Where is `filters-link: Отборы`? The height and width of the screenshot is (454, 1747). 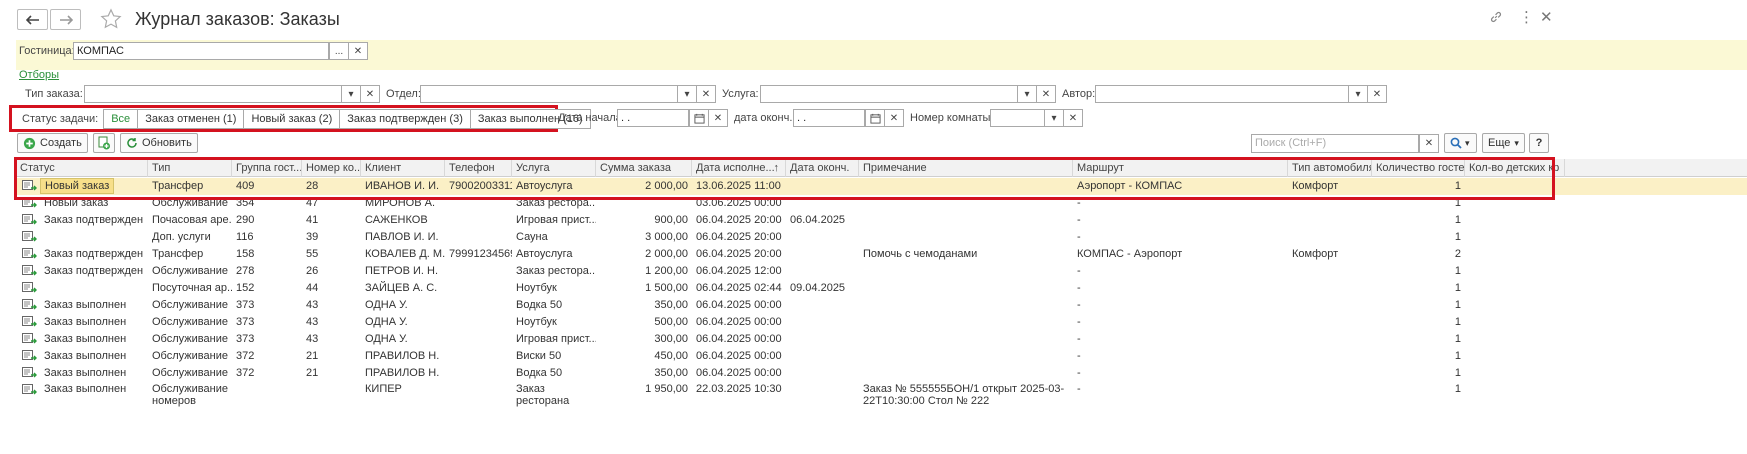 filters-link: Отборы is located at coordinates (39, 75).